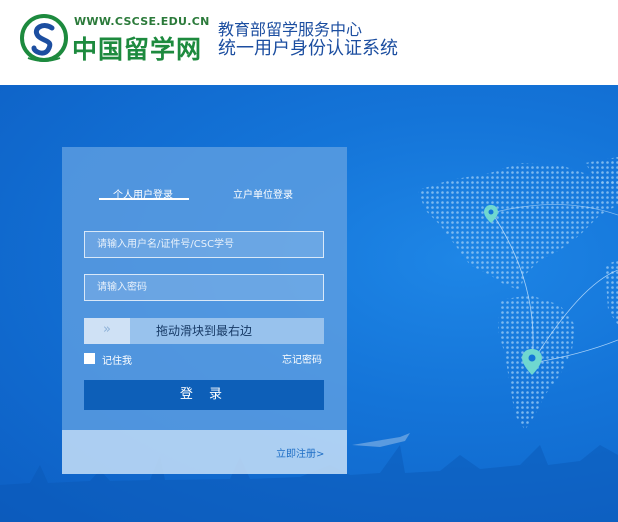 This screenshot has height=522, width=618. What do you see at coordinates (117, 361) in the screenshot?
I see `remember-me-label: 记住我` at bounding box center [117, 361].